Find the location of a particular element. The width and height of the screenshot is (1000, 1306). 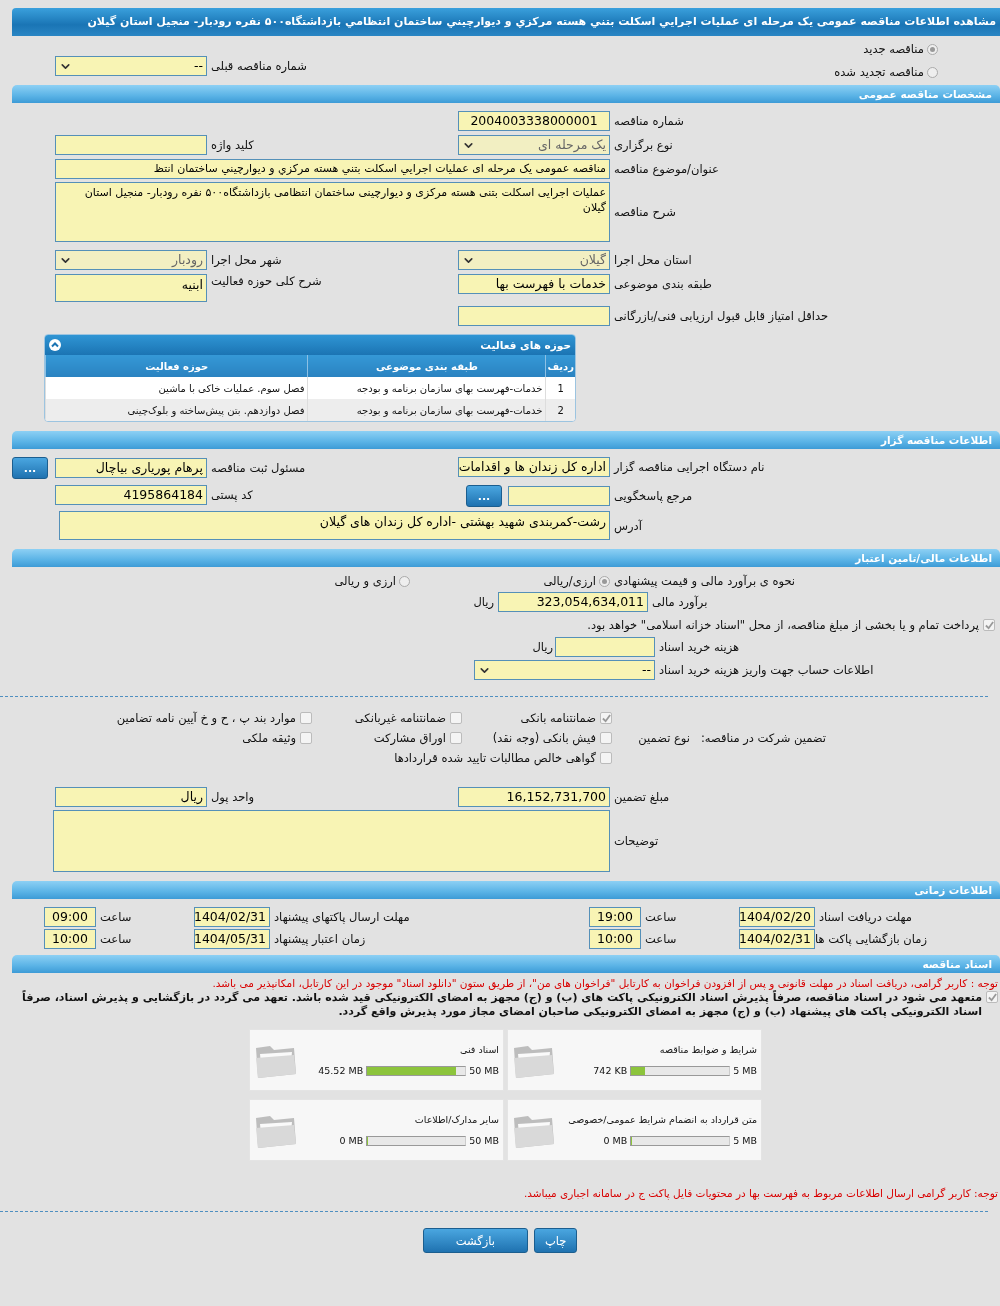

checkbox-label: موارد بند پ ، ح و خ آیین نامه تضامین is located at coordinates (206, 718).